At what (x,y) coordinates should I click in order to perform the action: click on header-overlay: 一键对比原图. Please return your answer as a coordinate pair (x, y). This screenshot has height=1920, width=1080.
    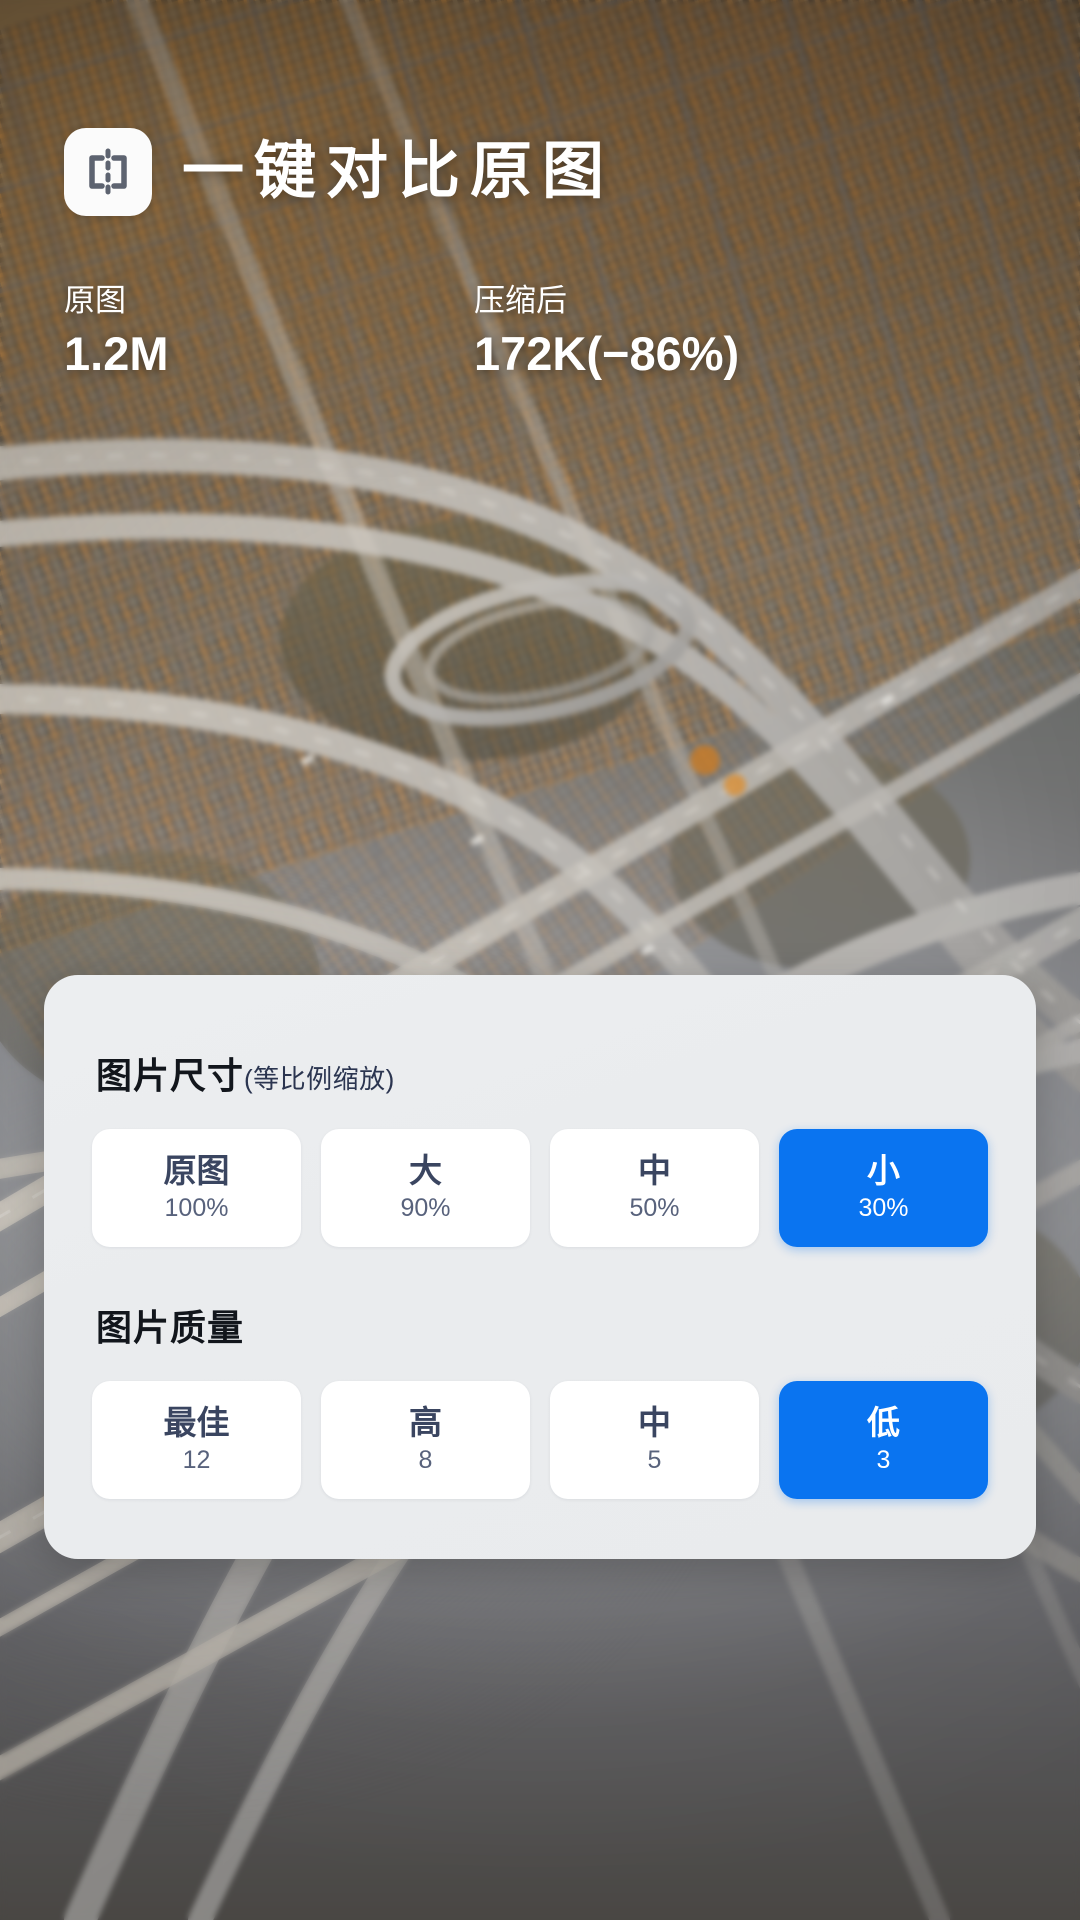
    Looking at the image, I should click on (540, 108).